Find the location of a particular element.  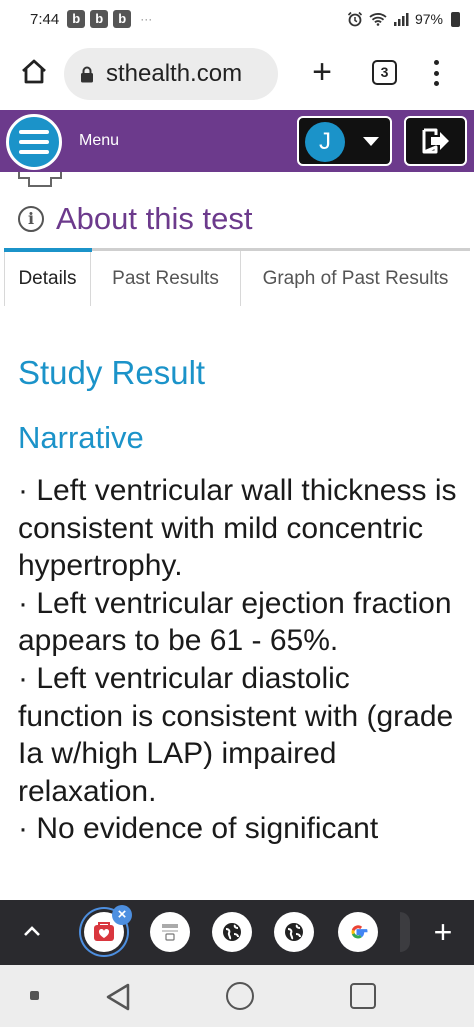

google-icon is located at coordinates (359, 932).